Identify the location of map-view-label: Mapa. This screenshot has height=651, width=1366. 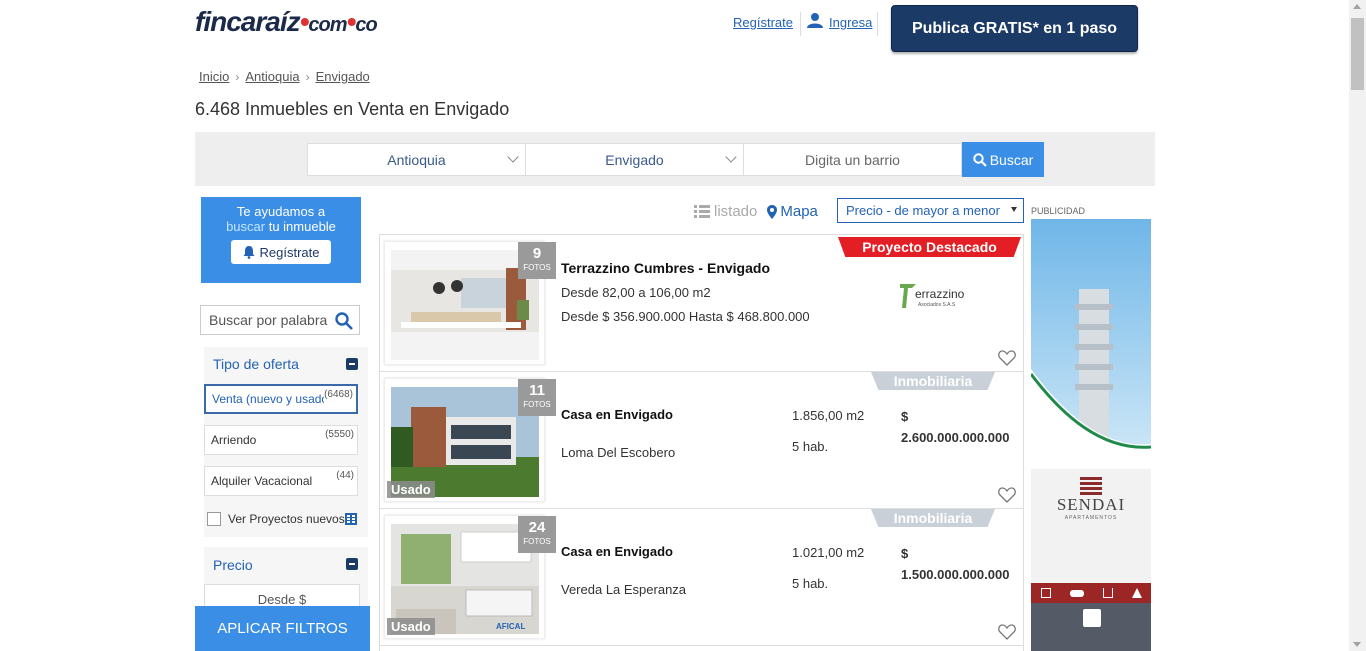
(799, 211).